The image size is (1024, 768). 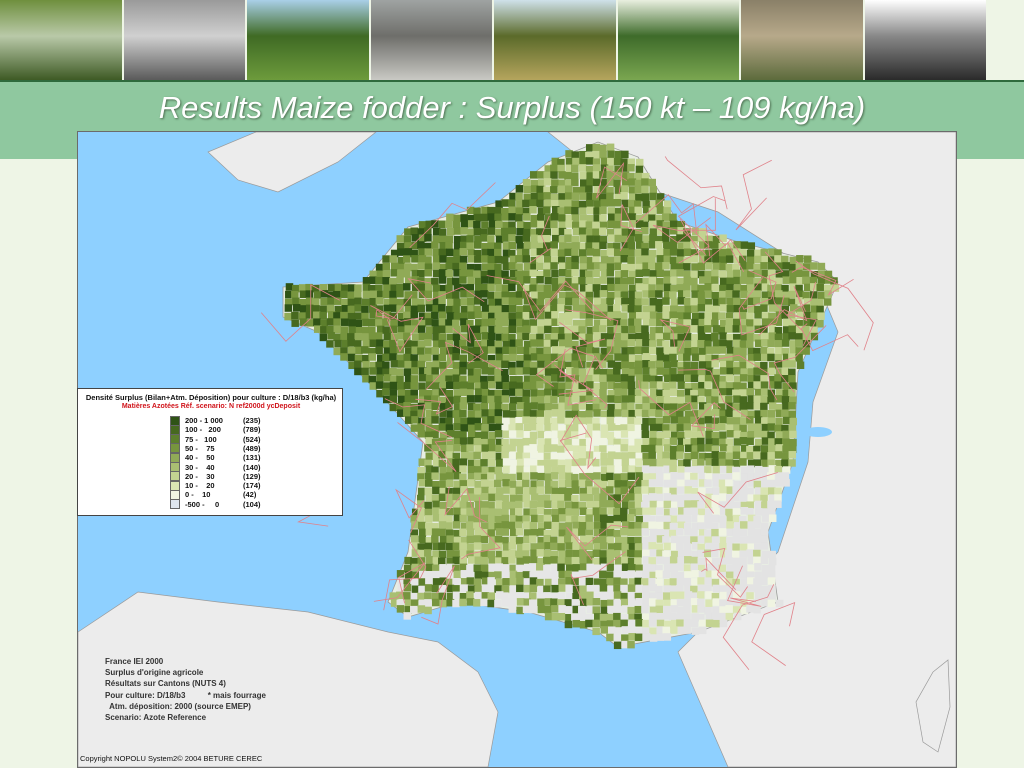 I want to click on legend-range: 200 - 1 000, so click(x=204, y=420).